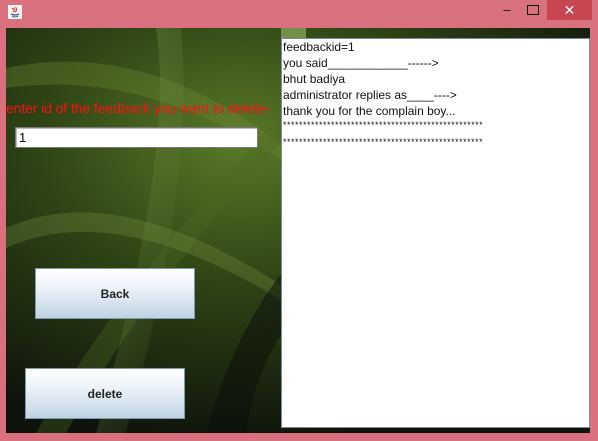  I want to click on minimize-icon: ‒, so click(507, 9).